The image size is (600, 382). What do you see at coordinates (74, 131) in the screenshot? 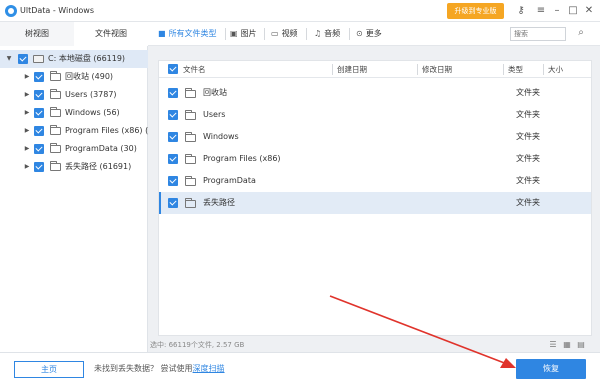
I see `tree-item-program-files: ▶ Program Files (x86) (65` at bounding box center [74, 131].